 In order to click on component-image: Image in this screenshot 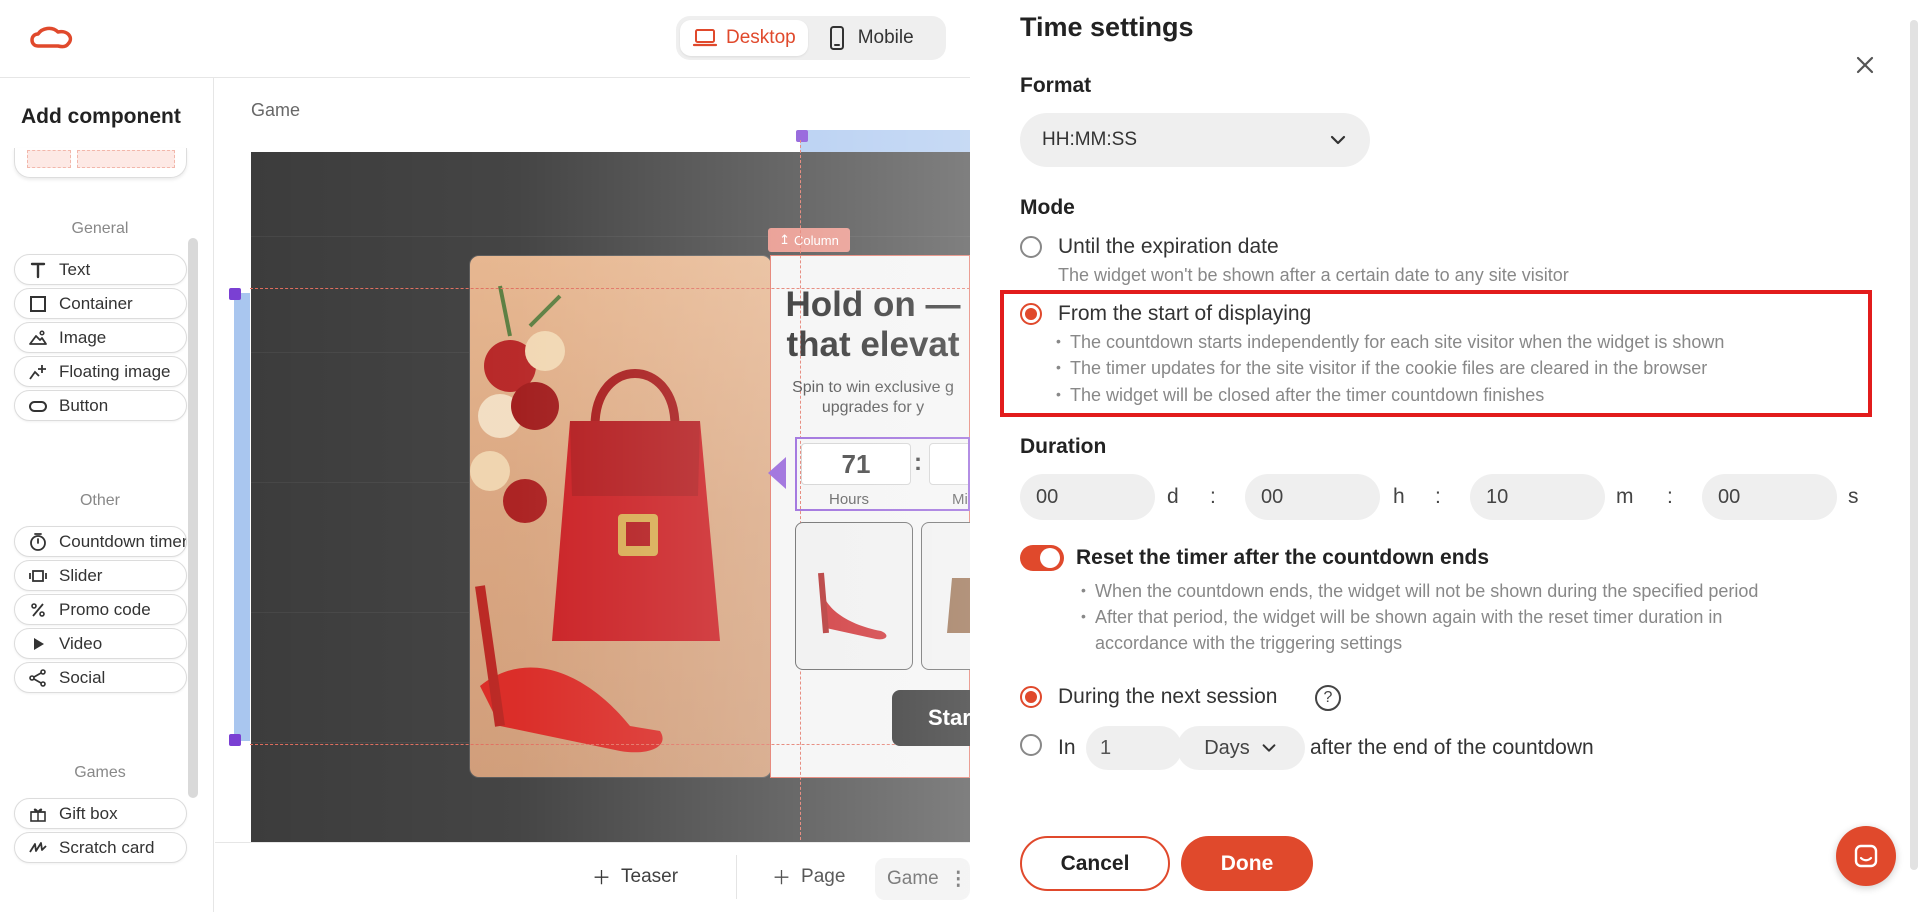, I will do `click(100, 337)`.